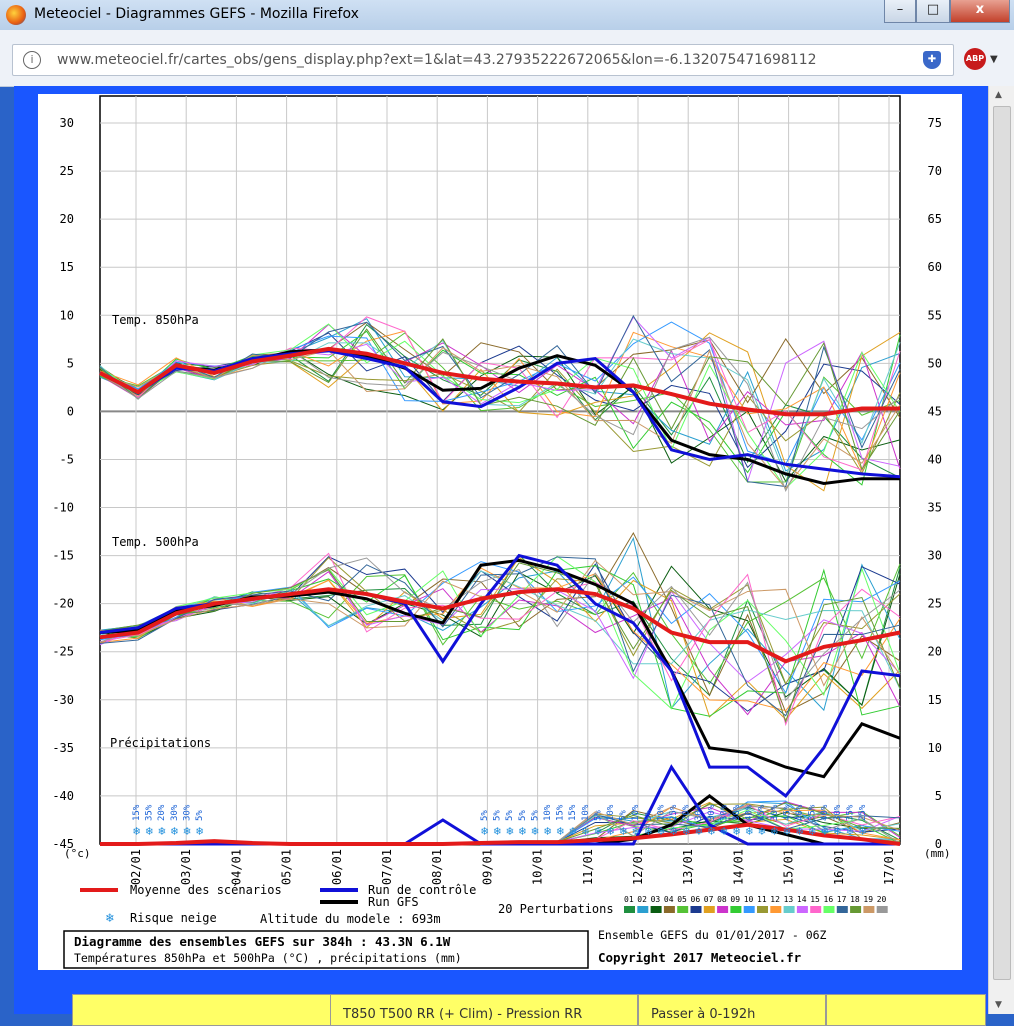 The height and width of the screenshot is (1026, 1014). Describe the element at coordinates (588, 867) in the screenshot. I see `x-tick-label: 11/01` at that location.